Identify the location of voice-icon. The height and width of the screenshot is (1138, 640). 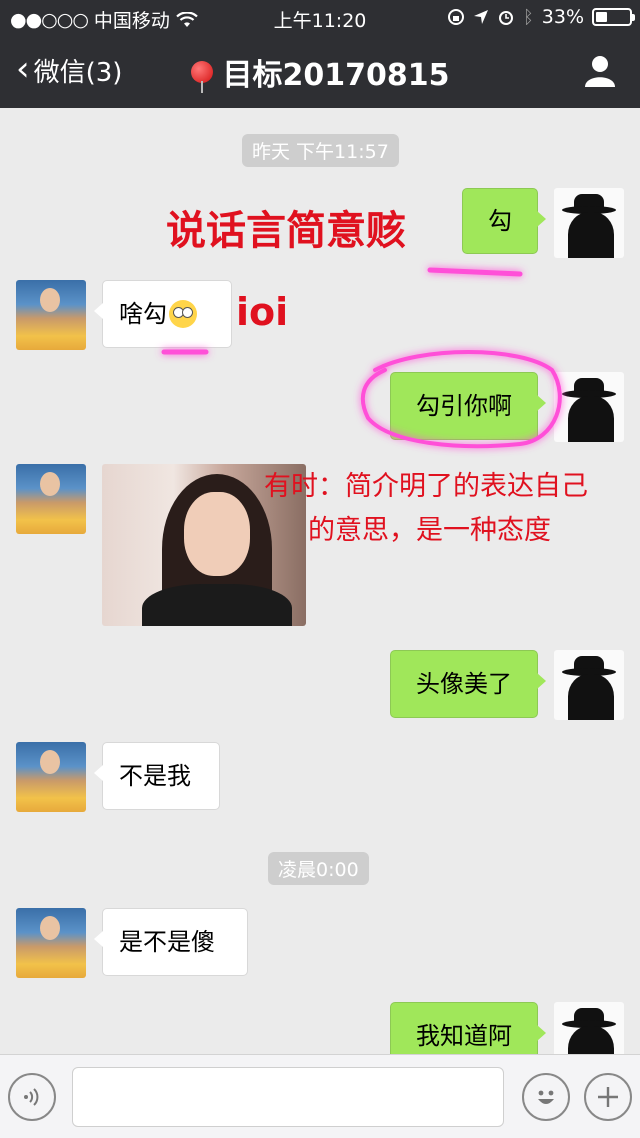
(31, 1097).